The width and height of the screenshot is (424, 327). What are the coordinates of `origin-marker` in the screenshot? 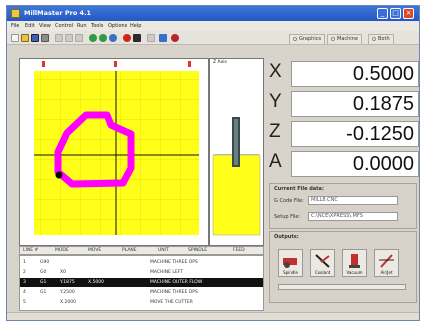 It's located at (43, 64).